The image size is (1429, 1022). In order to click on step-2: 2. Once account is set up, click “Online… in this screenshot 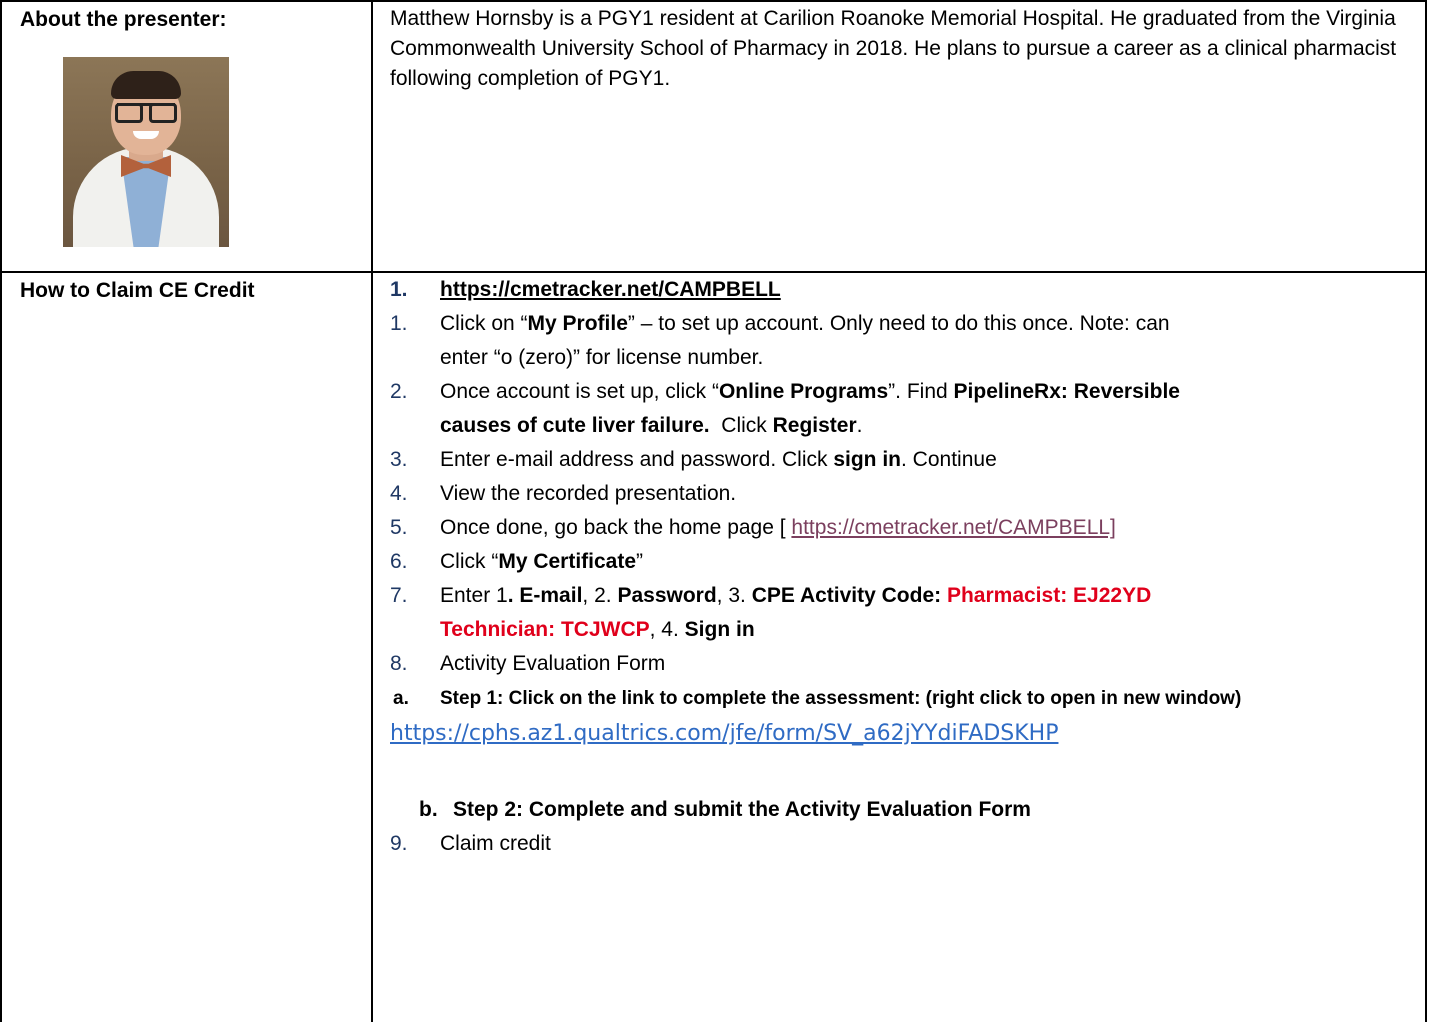, I will do `click(785, 391)`.